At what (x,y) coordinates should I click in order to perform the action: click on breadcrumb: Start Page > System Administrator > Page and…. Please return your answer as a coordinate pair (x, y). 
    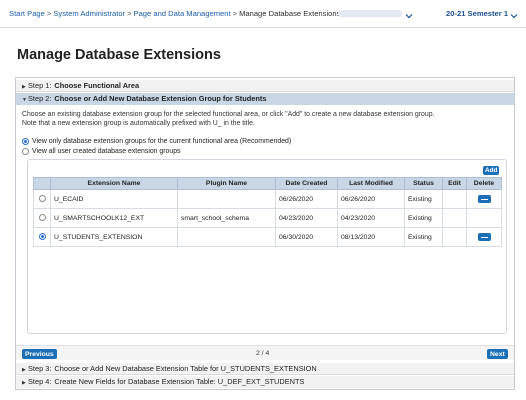
    Looking at the image, I should click on (174, 13).